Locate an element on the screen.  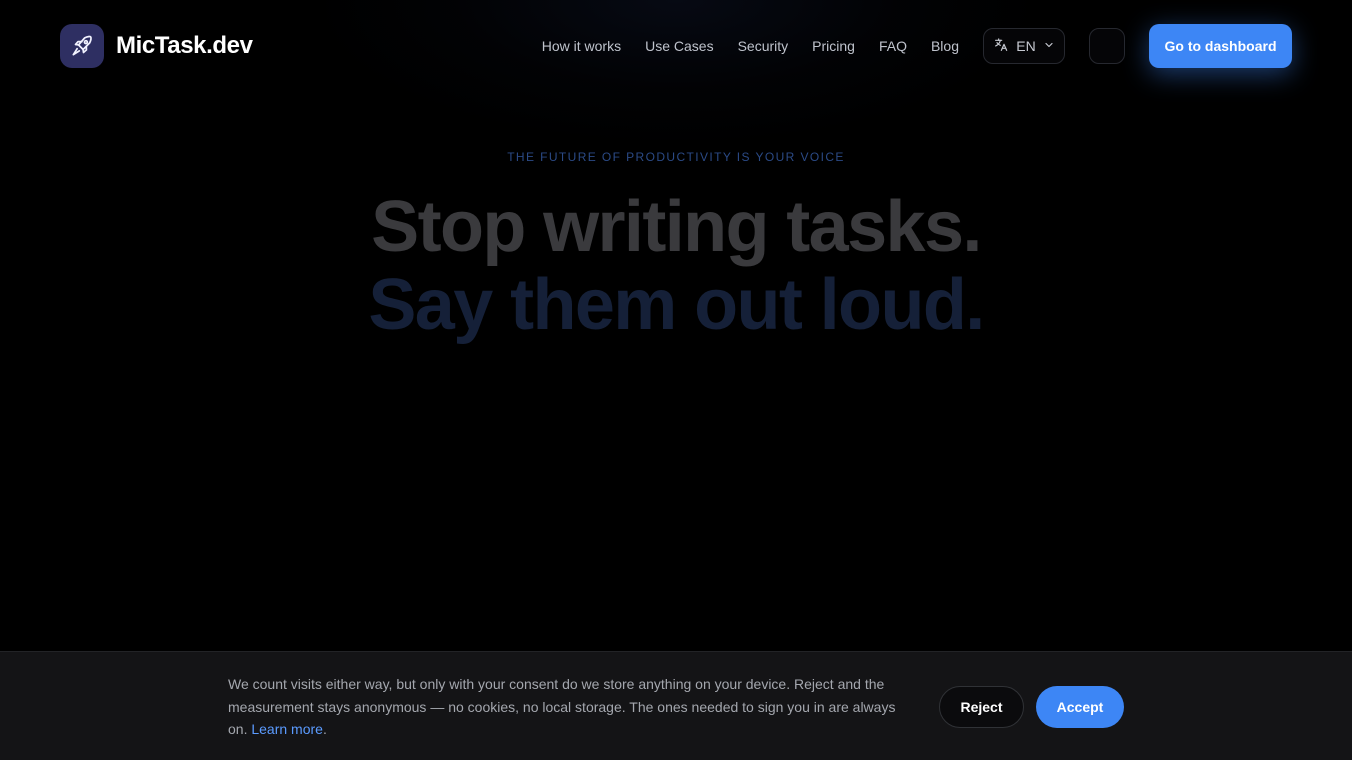
nav-link-security: Security is located at coordinates (763, 46).